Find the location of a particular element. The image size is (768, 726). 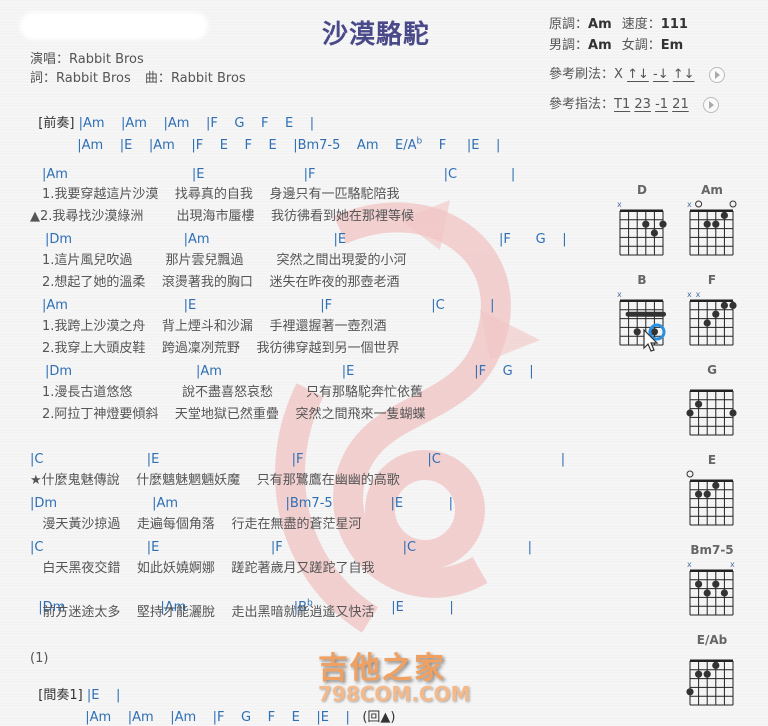

song-title: 沙漠駱駝 is located at coordinates (376, 35).